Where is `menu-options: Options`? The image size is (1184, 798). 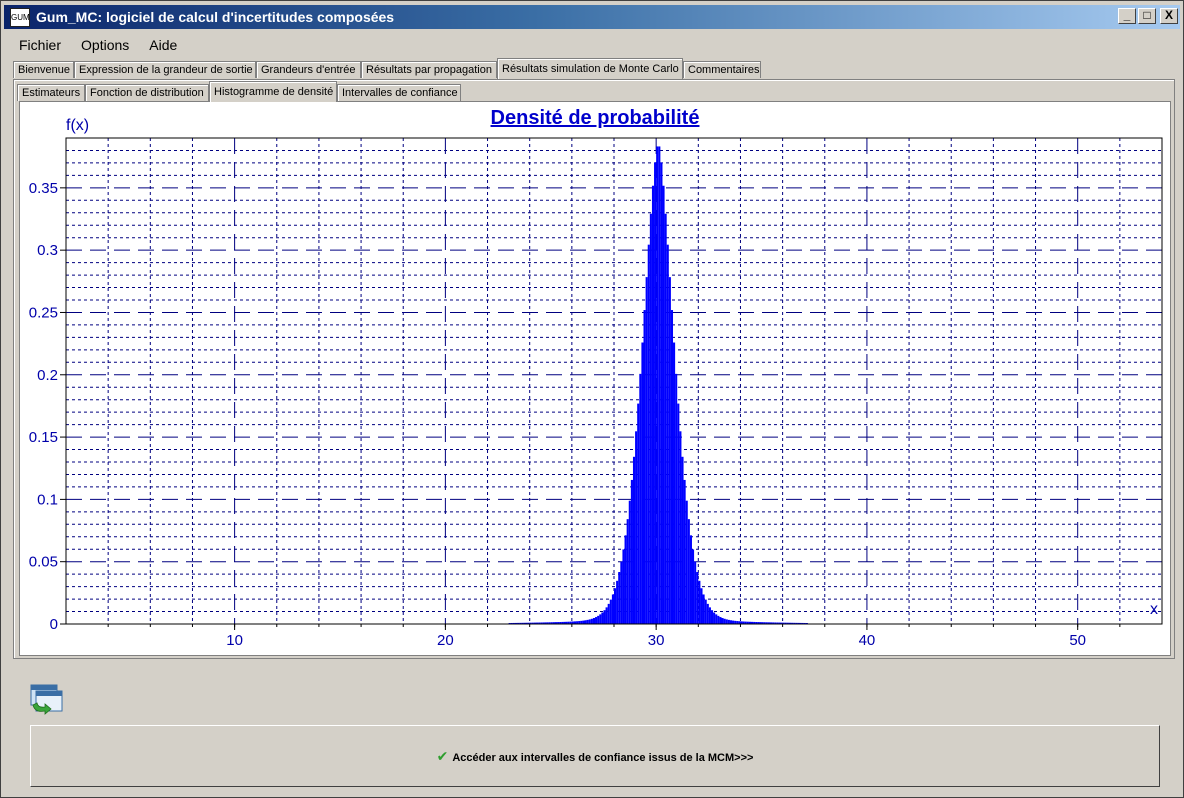 menu-options: Options is located at coordinates (105, 45).